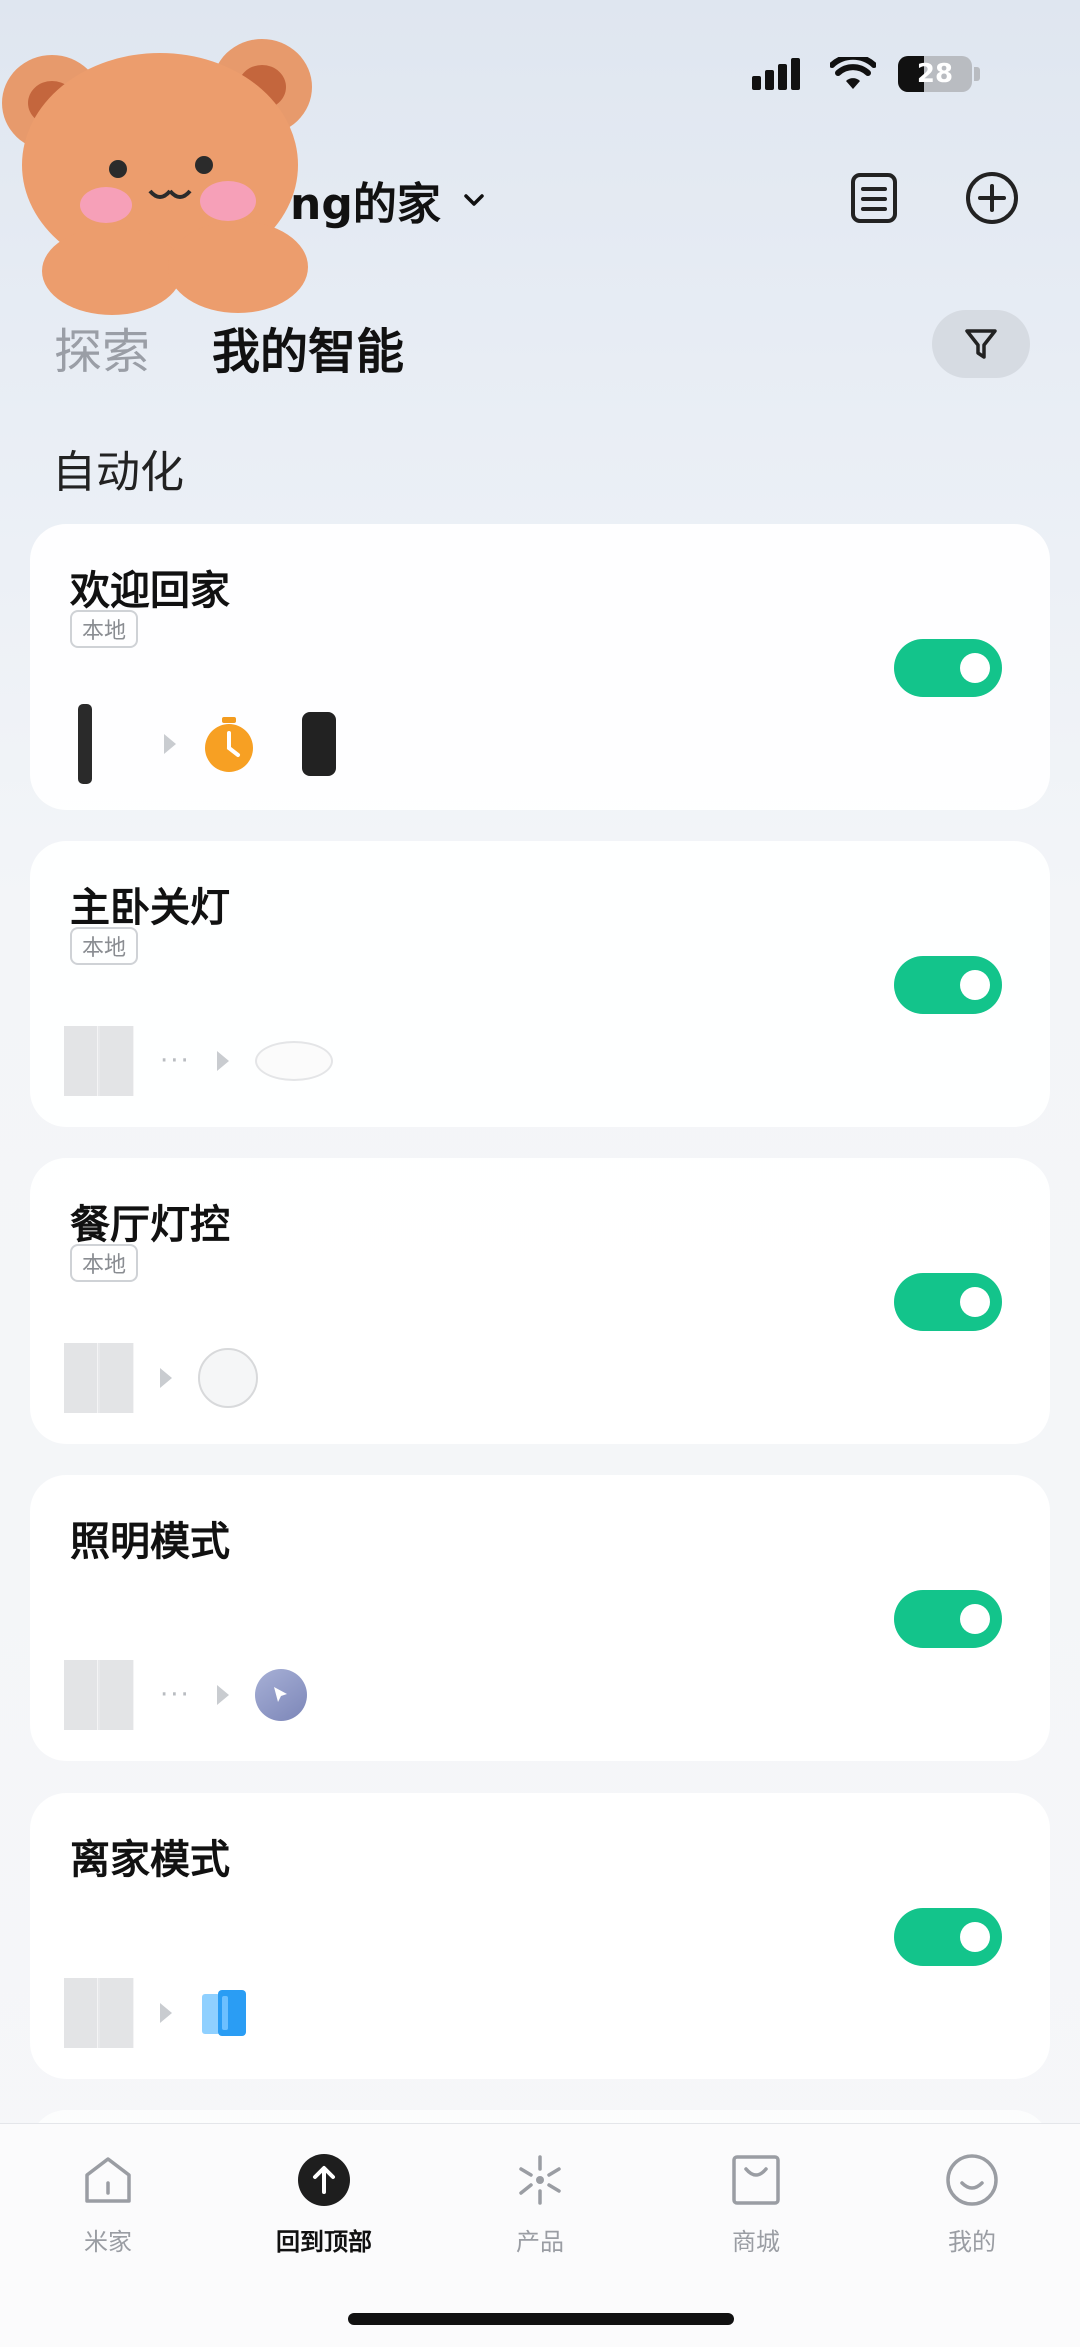 The height and width of the screenshot is (2347, 1080). What do you see at coordinates (776, 74) in the screenshot?
I see `cellular-signal-icon` at bounding box center [776, 74].